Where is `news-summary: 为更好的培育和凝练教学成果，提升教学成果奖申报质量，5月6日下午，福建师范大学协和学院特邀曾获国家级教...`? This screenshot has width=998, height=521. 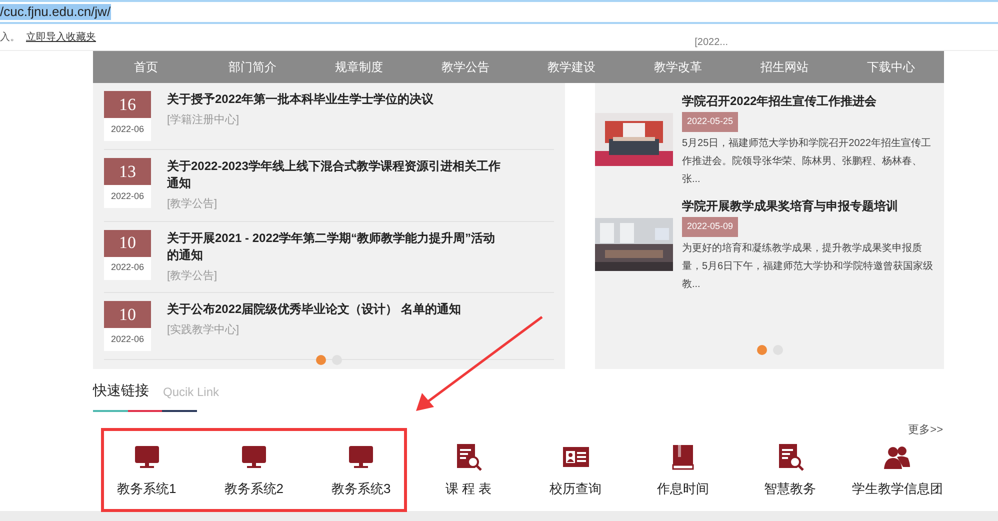 news-summary: 为更好的培育和凝练教学成果，提升教学成果奖申报质量，5月6日下午，福建师范大学协和学院特邀曾获国家级教... is located at coordinates (808, 267).